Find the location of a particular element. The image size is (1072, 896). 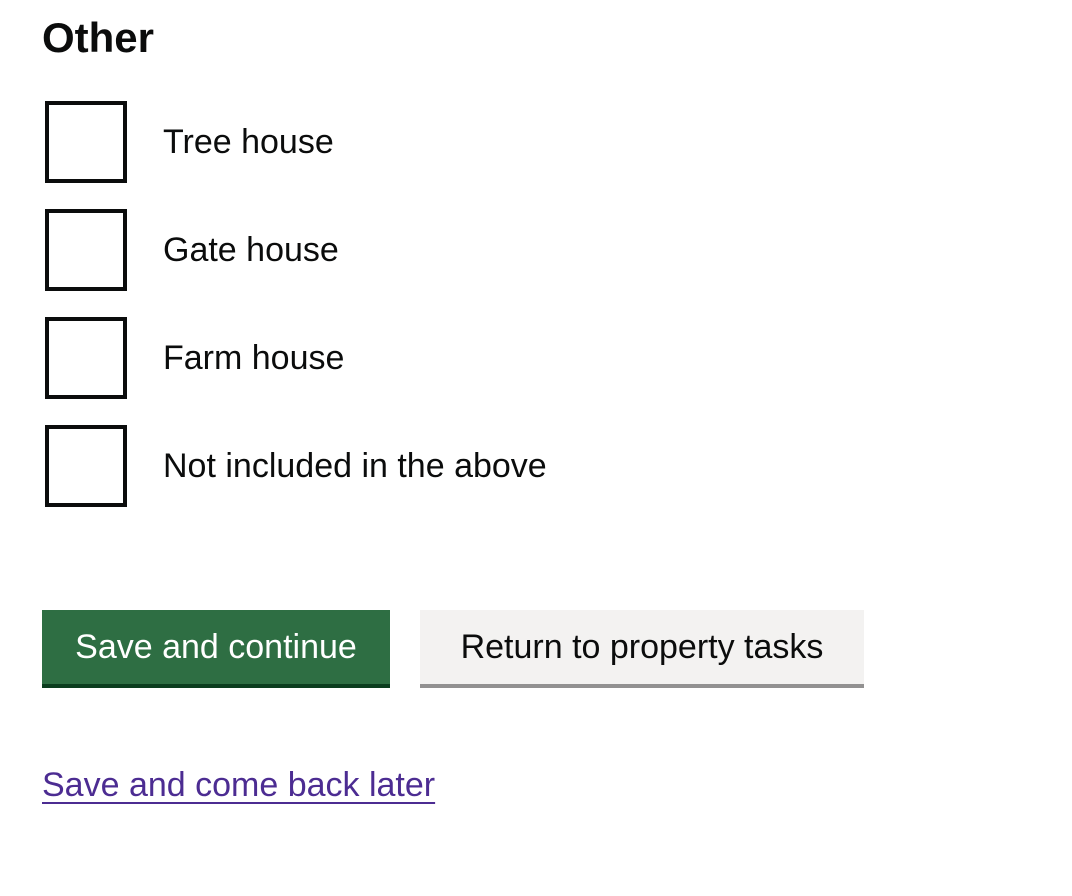

checkbox-label: Farm house is located at coordinates (253, 358).